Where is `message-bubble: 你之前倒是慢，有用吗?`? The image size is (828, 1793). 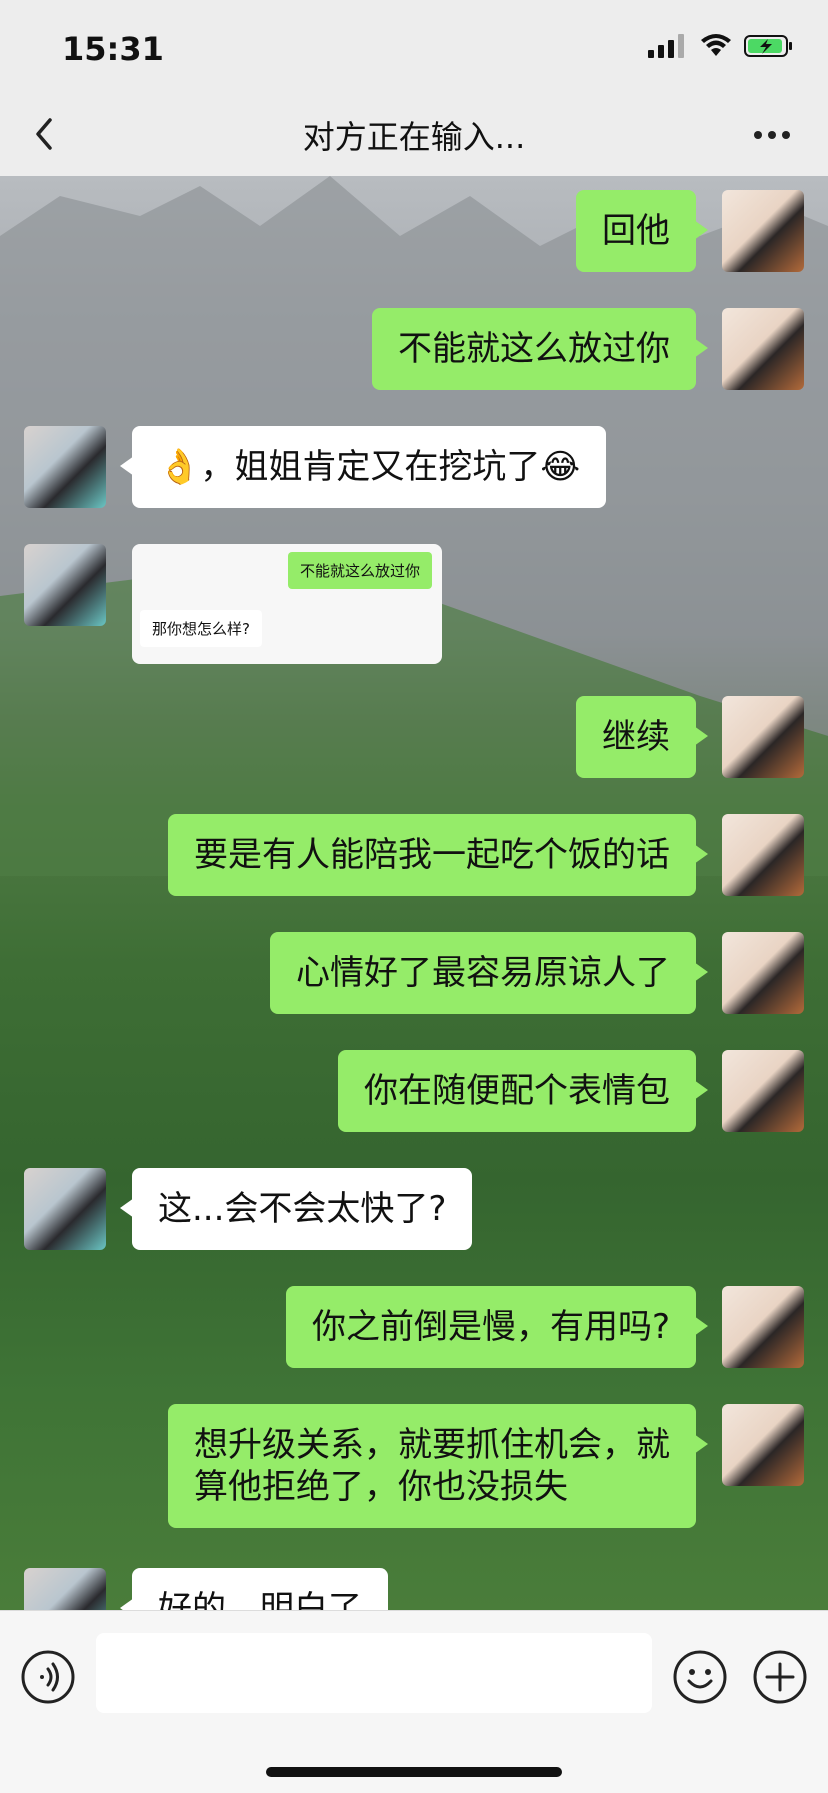 message-bubble: 你之前倒是慢，有用吗? is located at coordinates (497, 1327).